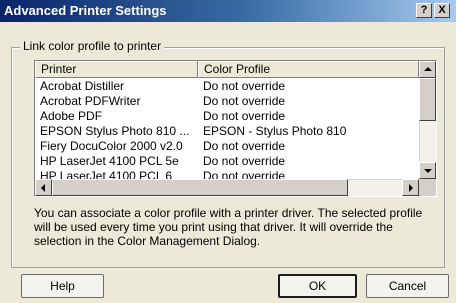 This screenshot has width=456, height=303. What do you see at coordinates (92, 46) in the screenshot?
I see `group-label: Link color profile to printer` at bounding box center [92, 46].